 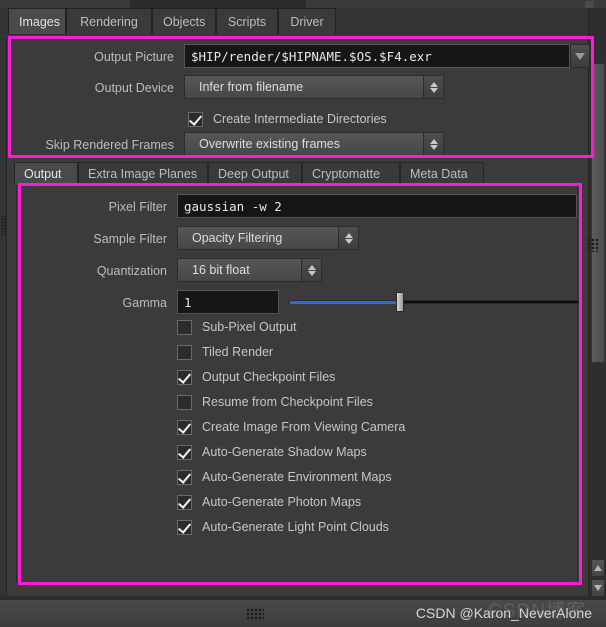 What do you see at coordinates (377, 56) in the screenshot?
I see `output-picture-input: $HIP/render/$HIPNAME.$OS.$F4.exr` at bounding box center [377, 56].